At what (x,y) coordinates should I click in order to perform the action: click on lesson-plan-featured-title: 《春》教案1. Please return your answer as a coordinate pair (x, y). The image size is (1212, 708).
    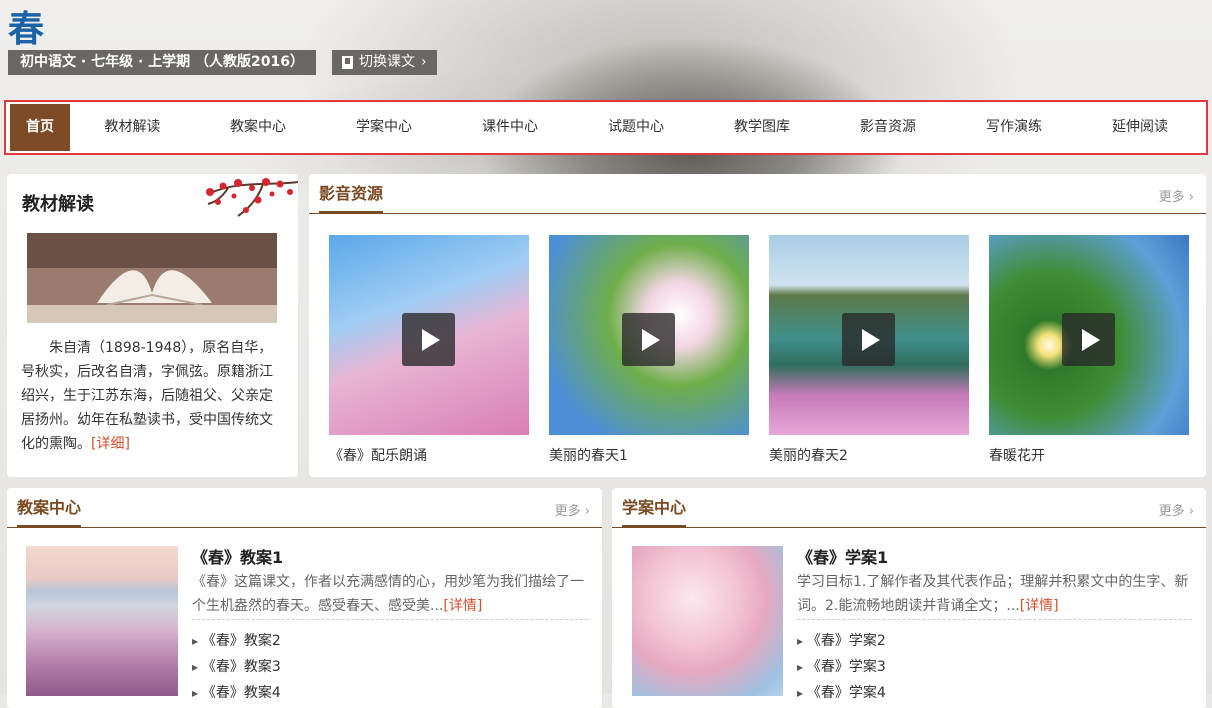
    Looking at the image, I should click on (237, 556).